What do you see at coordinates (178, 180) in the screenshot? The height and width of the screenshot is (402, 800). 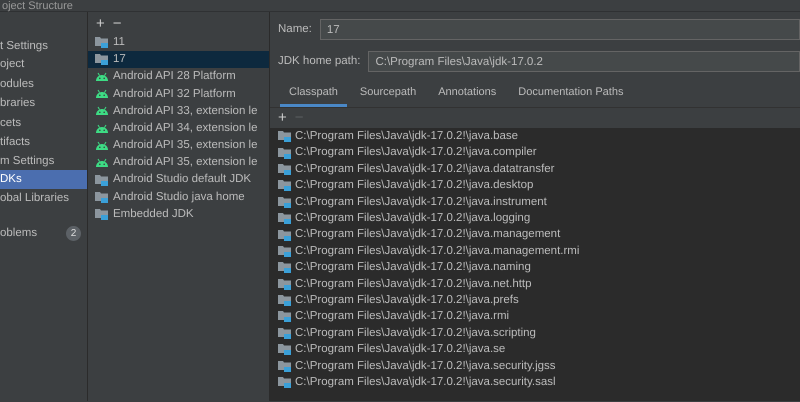 I see `sdk-list-item: Android Studio default JDK` at bounding box center [178, 180].